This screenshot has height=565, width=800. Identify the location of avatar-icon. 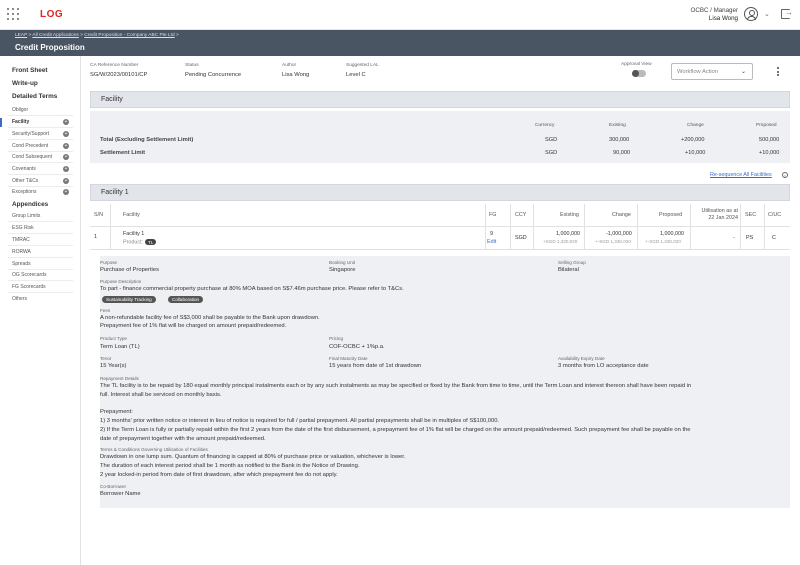
(751, 14).